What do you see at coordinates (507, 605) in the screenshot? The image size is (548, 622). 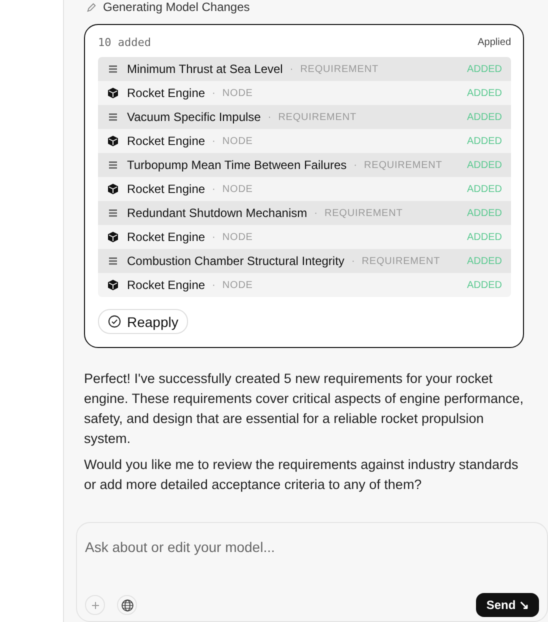 I see `send-button: Send ↘` at bounding box center [507, 605].